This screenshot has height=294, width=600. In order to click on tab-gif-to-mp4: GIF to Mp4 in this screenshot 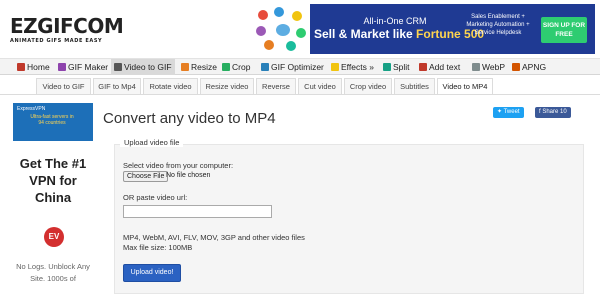, I will do `click(117, 86)`.